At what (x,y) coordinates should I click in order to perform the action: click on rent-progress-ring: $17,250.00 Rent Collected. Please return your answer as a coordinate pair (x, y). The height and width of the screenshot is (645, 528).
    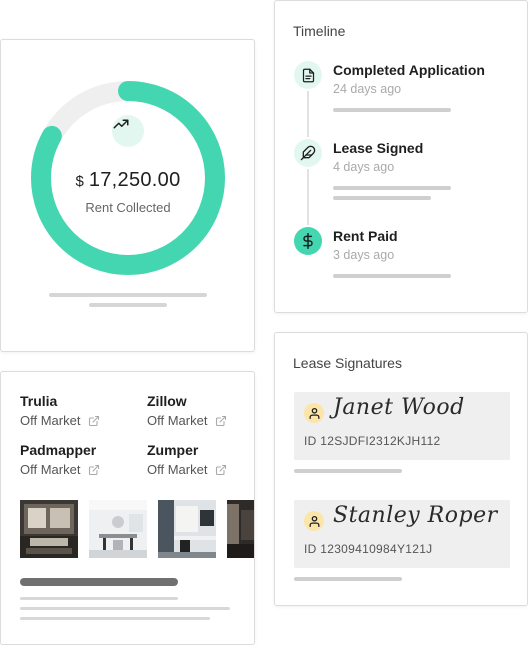
    Looking at the image, I should click on (128, 178).